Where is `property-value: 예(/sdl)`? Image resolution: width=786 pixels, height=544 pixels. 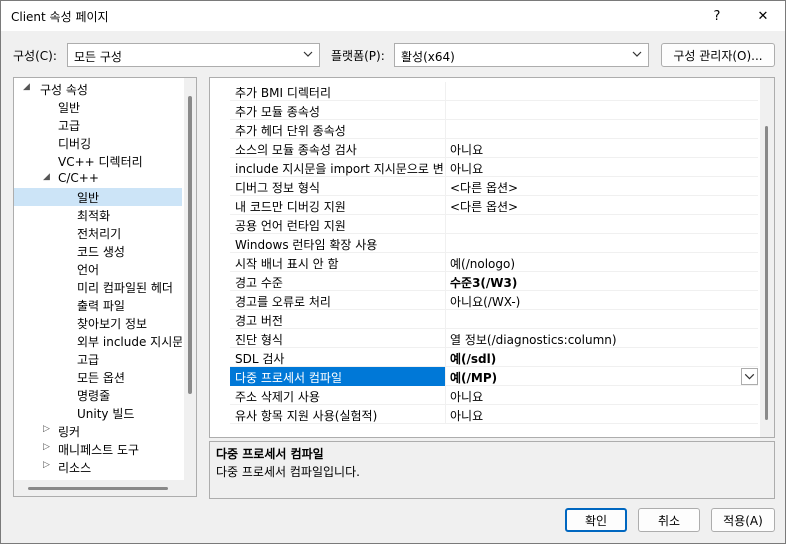 property-value: 예(/sdl) is located at coordinates (473, 357).